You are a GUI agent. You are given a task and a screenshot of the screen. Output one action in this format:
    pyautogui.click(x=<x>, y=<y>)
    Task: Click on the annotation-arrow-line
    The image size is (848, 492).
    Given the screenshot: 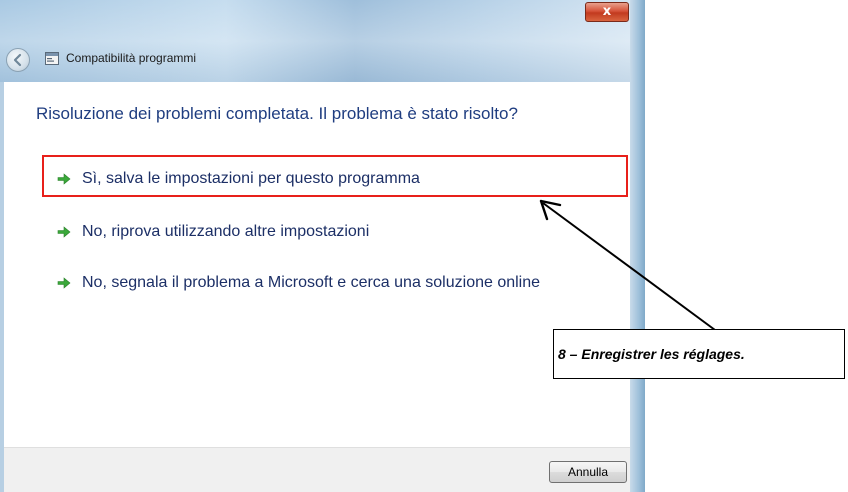 What is the action you would take?
    pyautogui.click(x=629, y=266)
    